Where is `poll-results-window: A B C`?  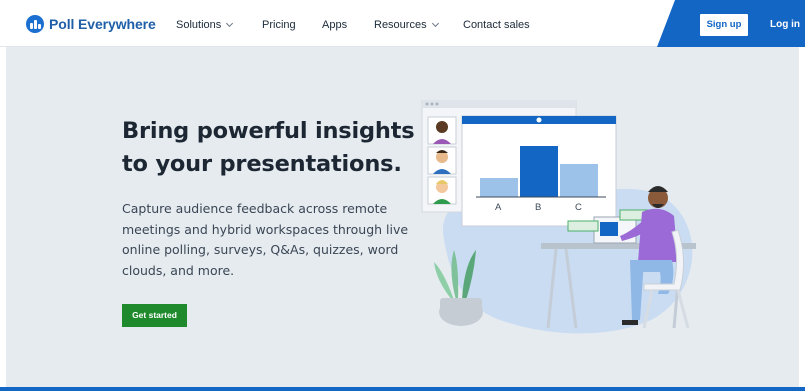
poll-results-window: A B C is located at coordinates (539, 171).